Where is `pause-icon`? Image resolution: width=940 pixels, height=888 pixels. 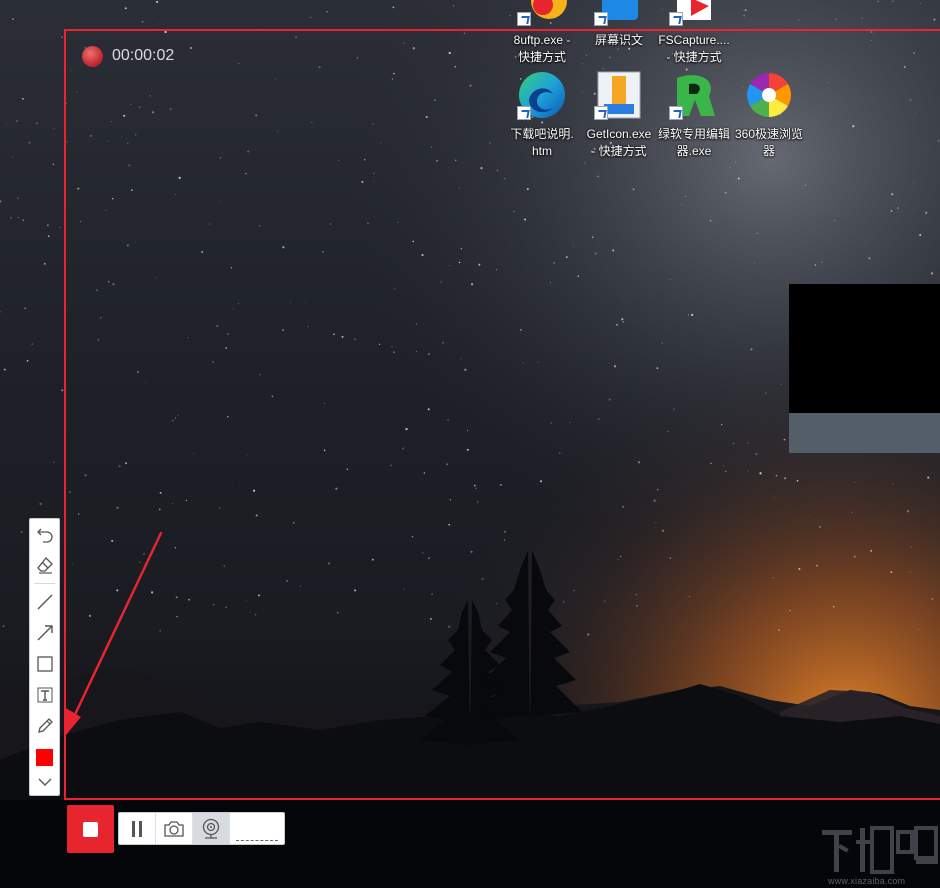 pause-icon is located at coordinates (137, 828).